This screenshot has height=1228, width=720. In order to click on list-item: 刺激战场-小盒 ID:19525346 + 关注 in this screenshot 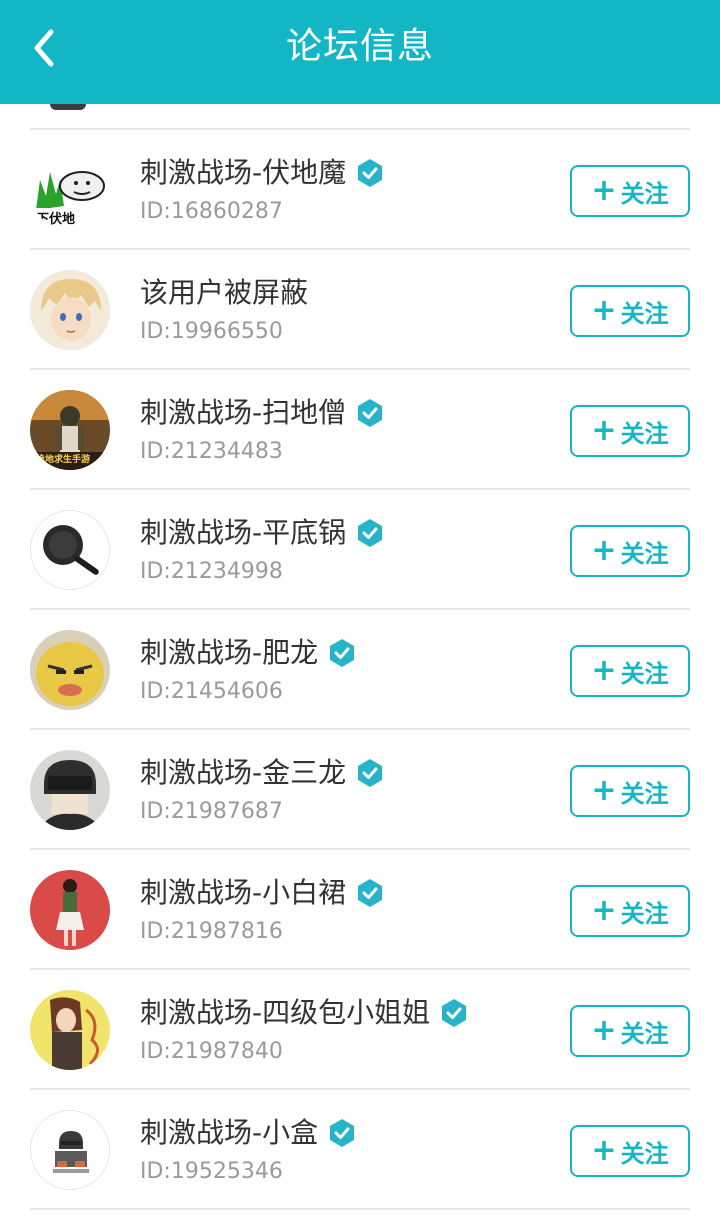, I will do `click(360, 1150)`.